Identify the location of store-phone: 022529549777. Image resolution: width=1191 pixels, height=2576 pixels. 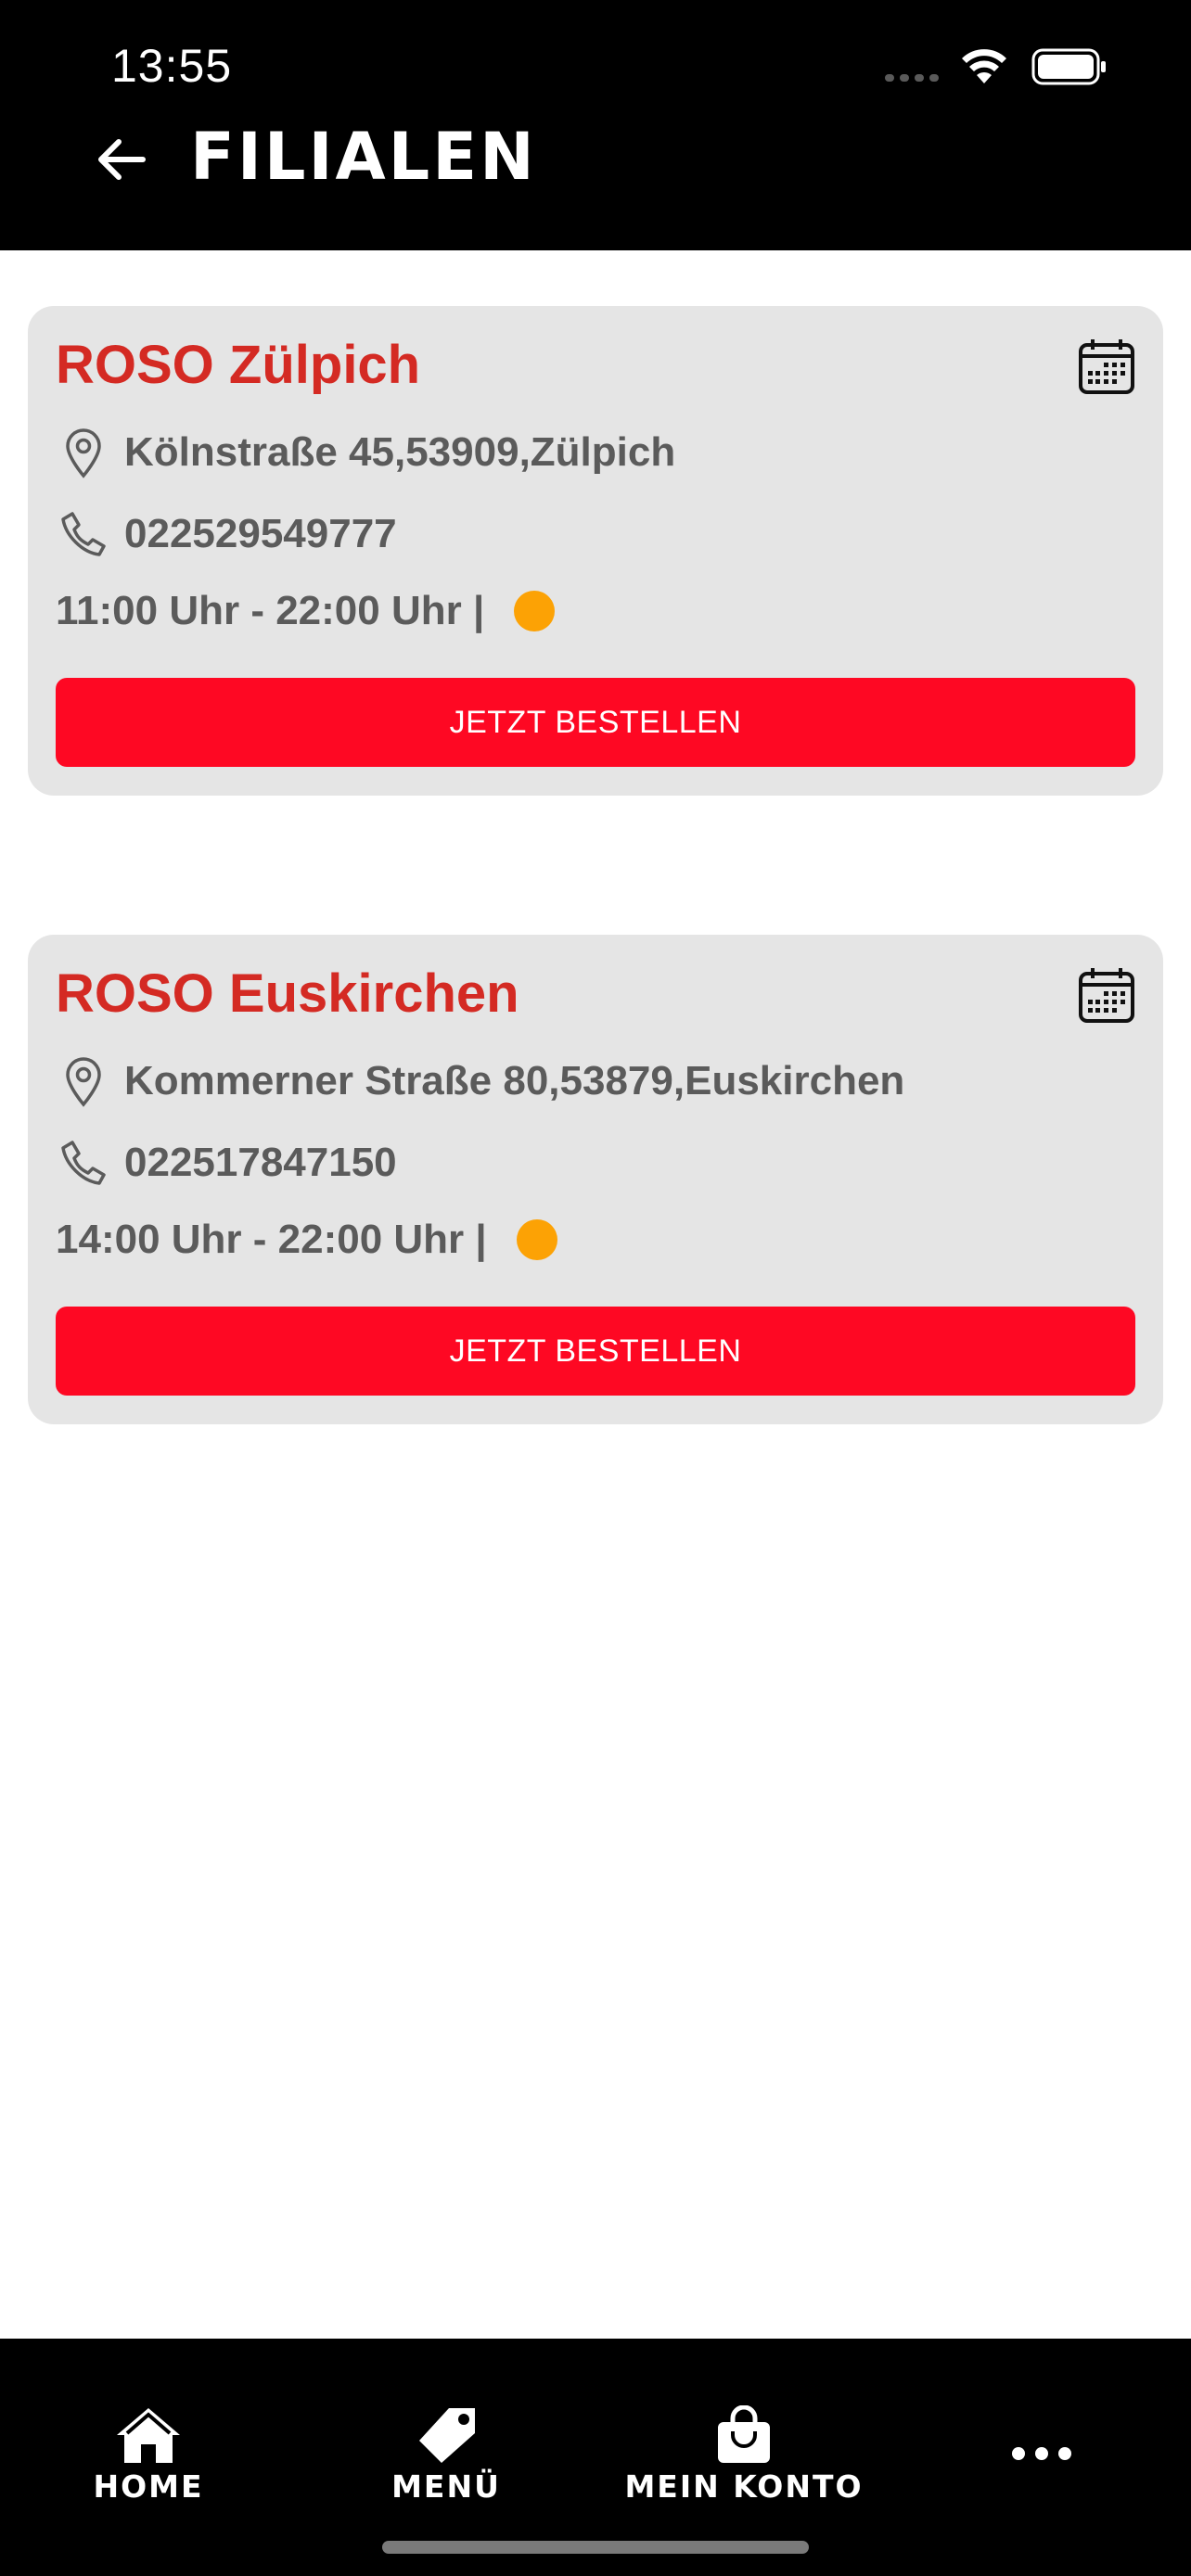
(260, 534).